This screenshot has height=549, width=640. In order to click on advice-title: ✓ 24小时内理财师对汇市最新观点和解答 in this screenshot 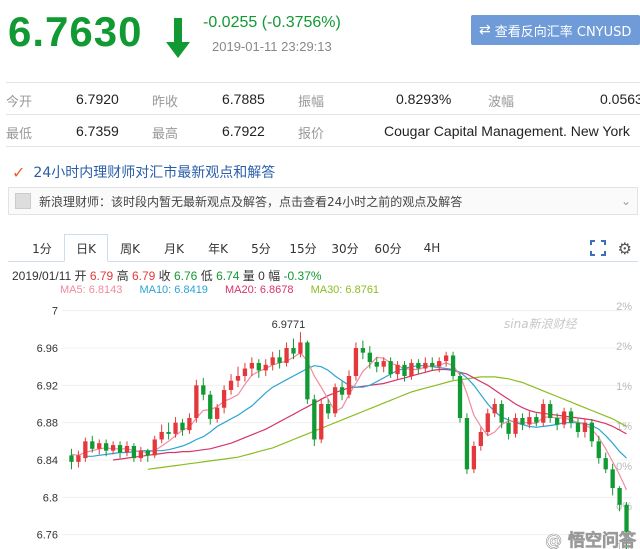, I will do `click(143, 172)`.